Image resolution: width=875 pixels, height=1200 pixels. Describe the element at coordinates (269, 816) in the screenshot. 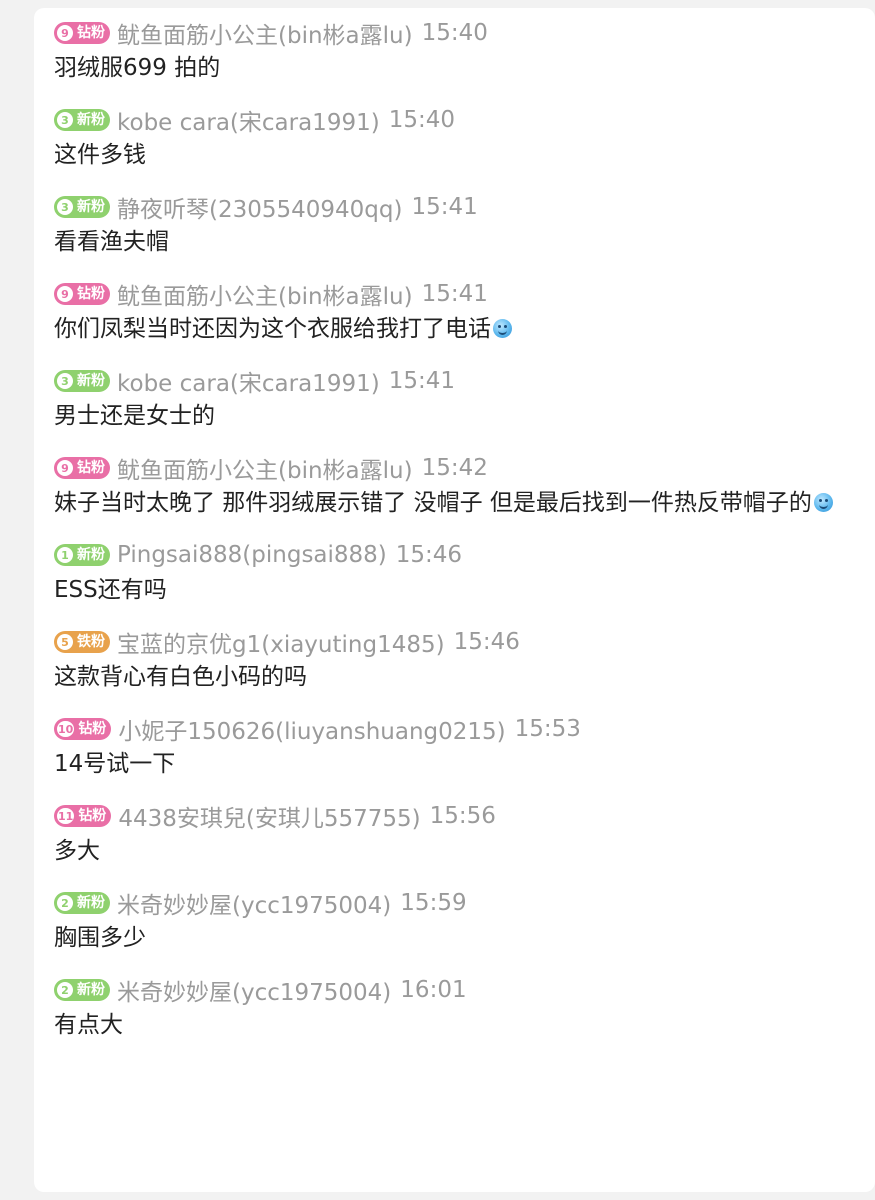

I see `username: 4438安琪兒(安琪儿557755)` at that location.